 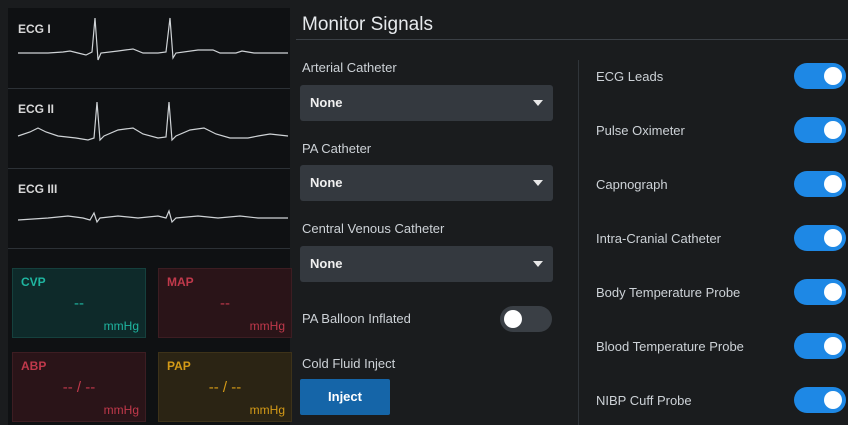 What do you see at coordinates (349, 363) in the screenshot?
I see `cold-fluid-label: Cold Fluid Inject` at bounding box center [349, 363].